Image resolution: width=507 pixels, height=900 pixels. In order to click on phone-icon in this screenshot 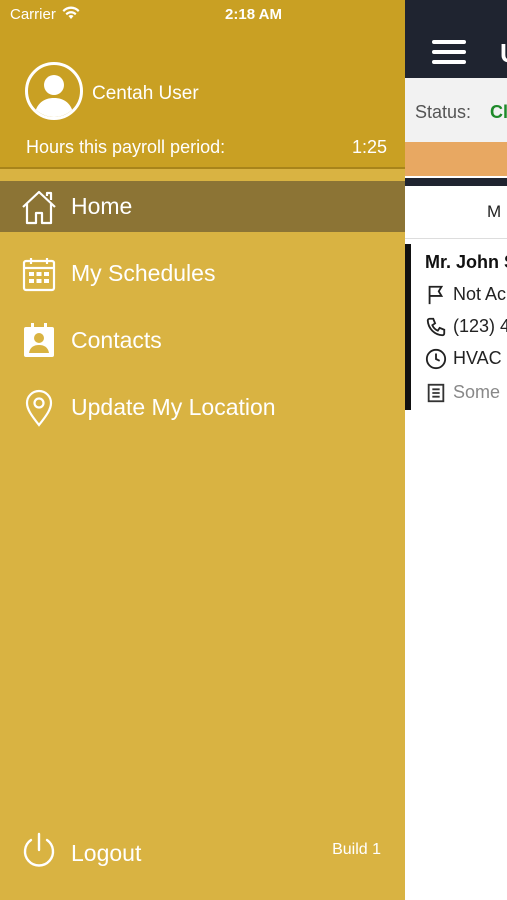, I will do `click(436, 327)`.